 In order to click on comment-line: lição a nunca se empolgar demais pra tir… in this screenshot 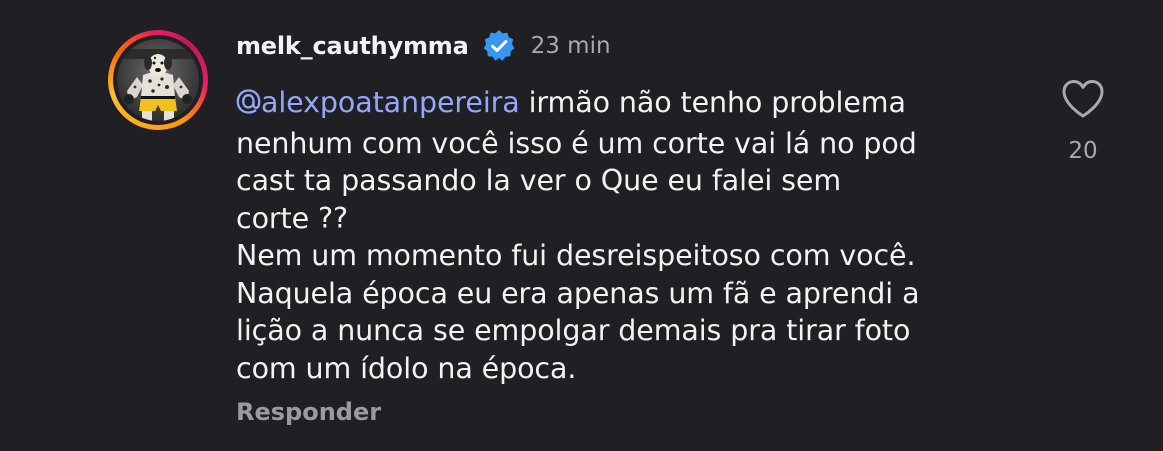, I will do `click(573, 330)`.